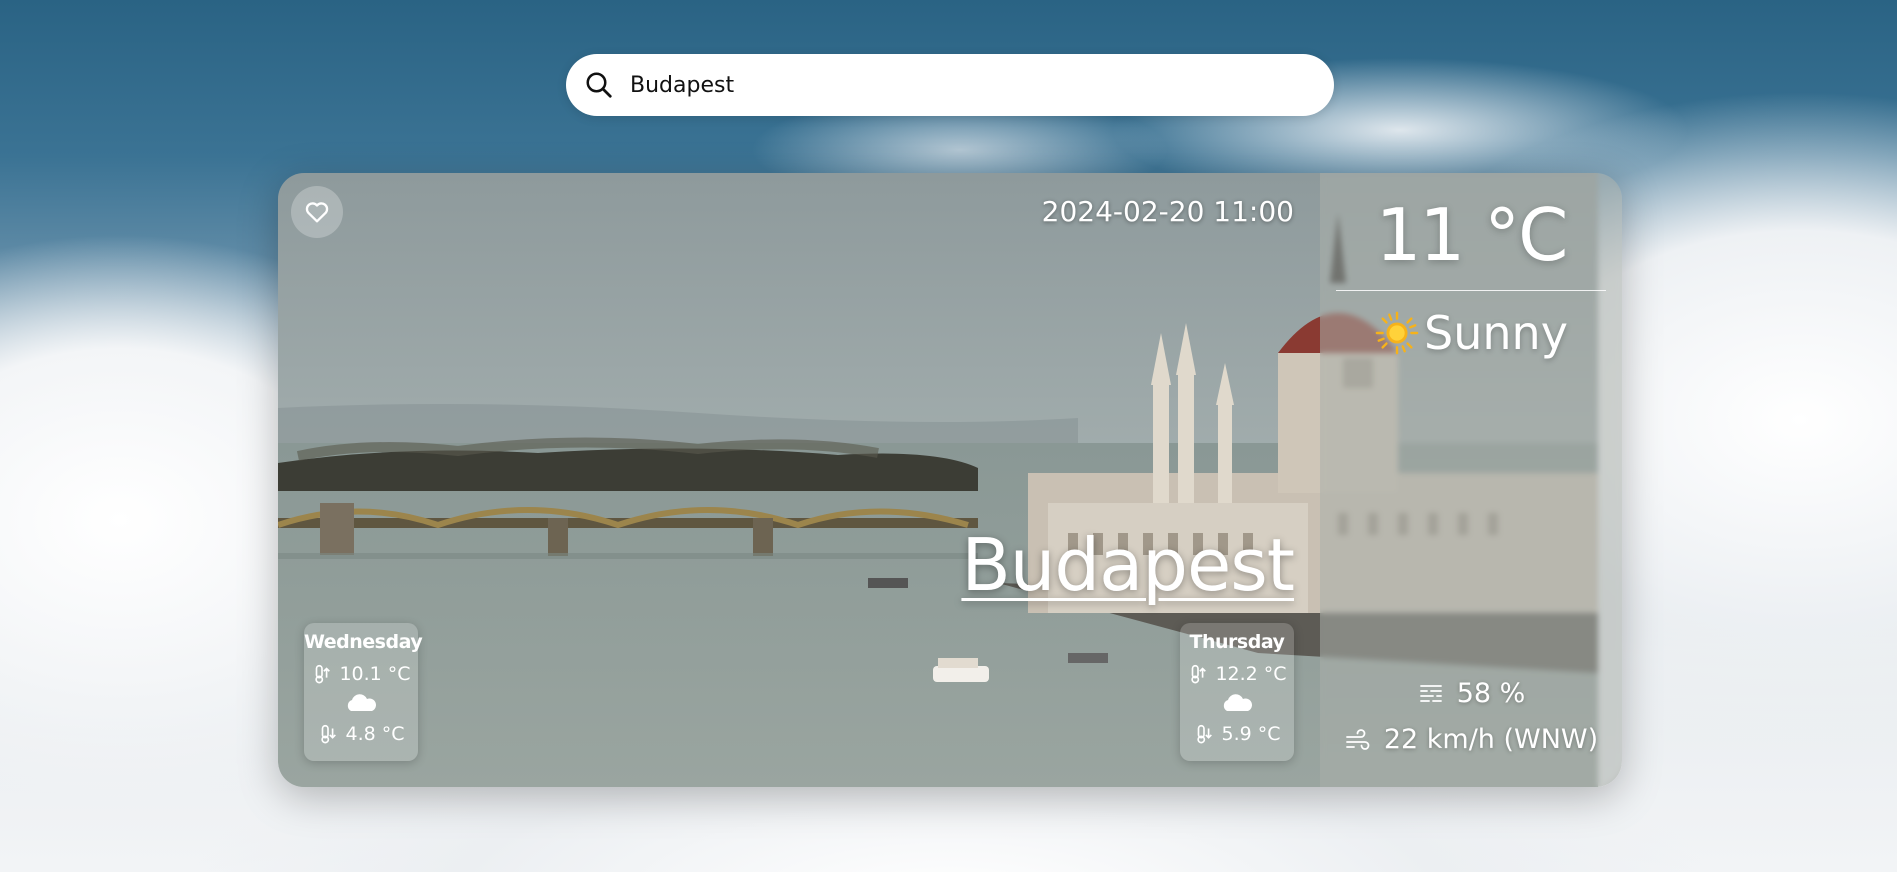 The image size is (1897, 872). What do you see at coordinates (1430, 693) in the screenshot?
I see `humidity-icon` at bounding box center [1430, 693].